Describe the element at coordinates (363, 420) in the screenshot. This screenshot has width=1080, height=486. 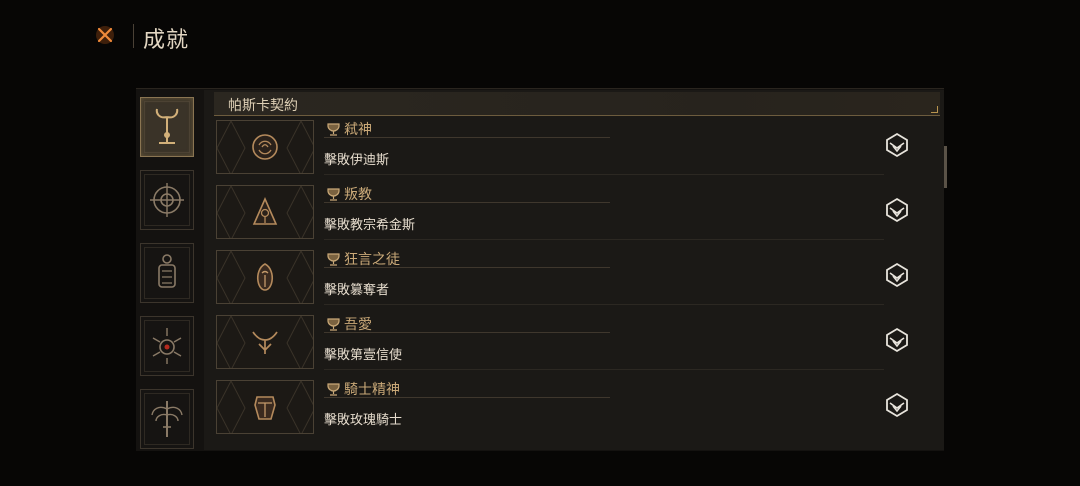
I see `achievement-description: 擊敗玫瑰騎士` at that location.